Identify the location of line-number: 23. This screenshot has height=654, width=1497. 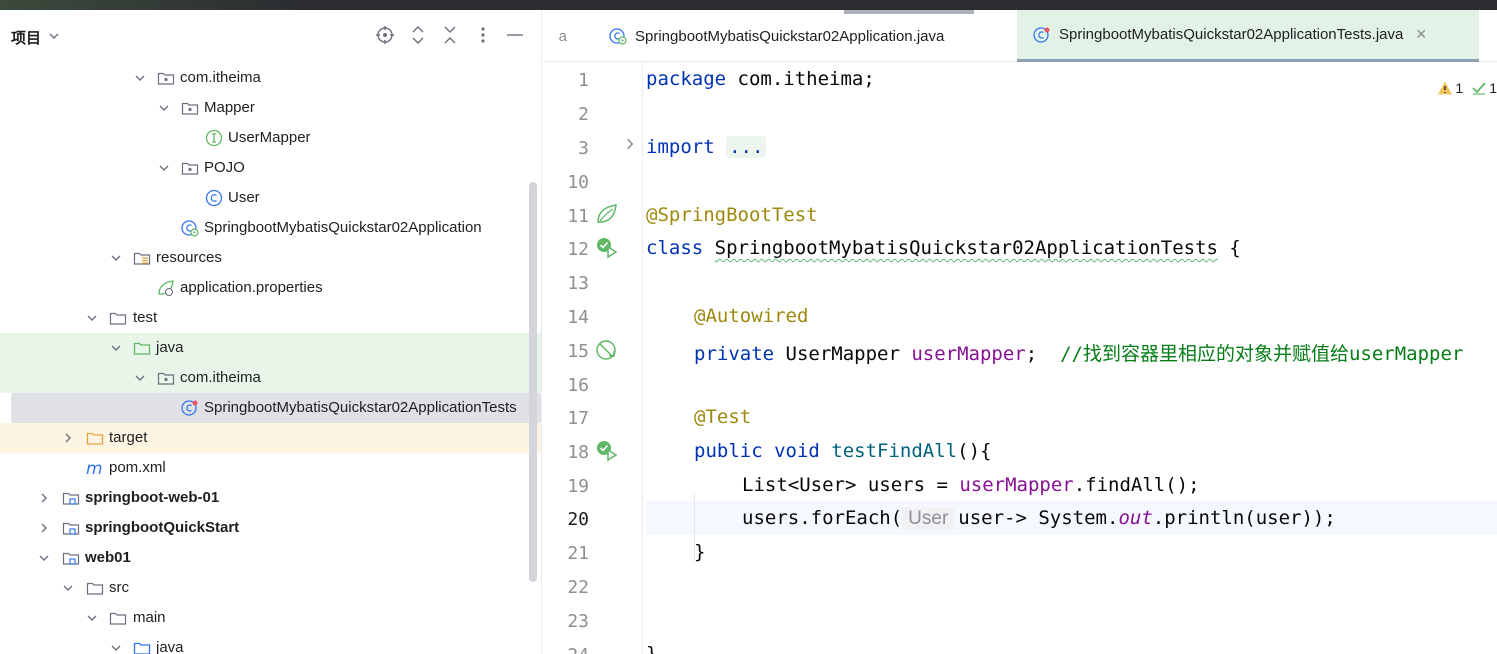
(578, 621).